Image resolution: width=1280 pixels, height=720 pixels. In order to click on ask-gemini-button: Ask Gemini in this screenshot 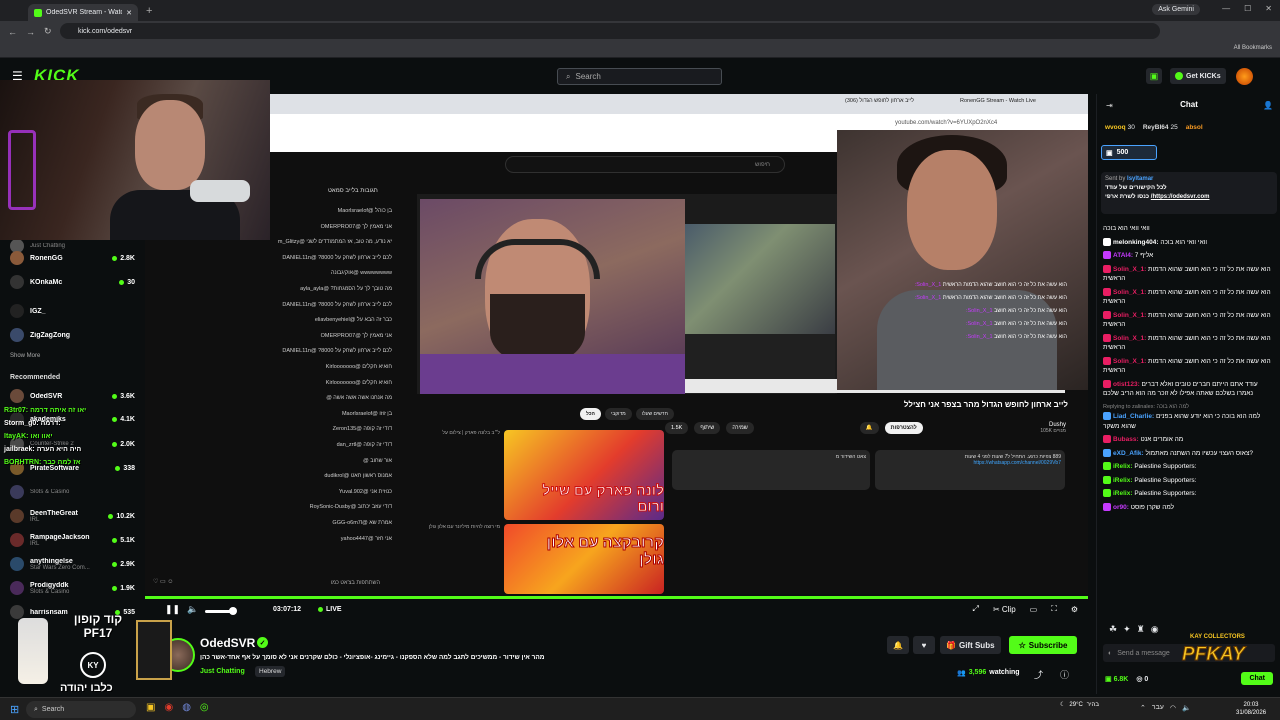, I will do `click(1176, 9)`.